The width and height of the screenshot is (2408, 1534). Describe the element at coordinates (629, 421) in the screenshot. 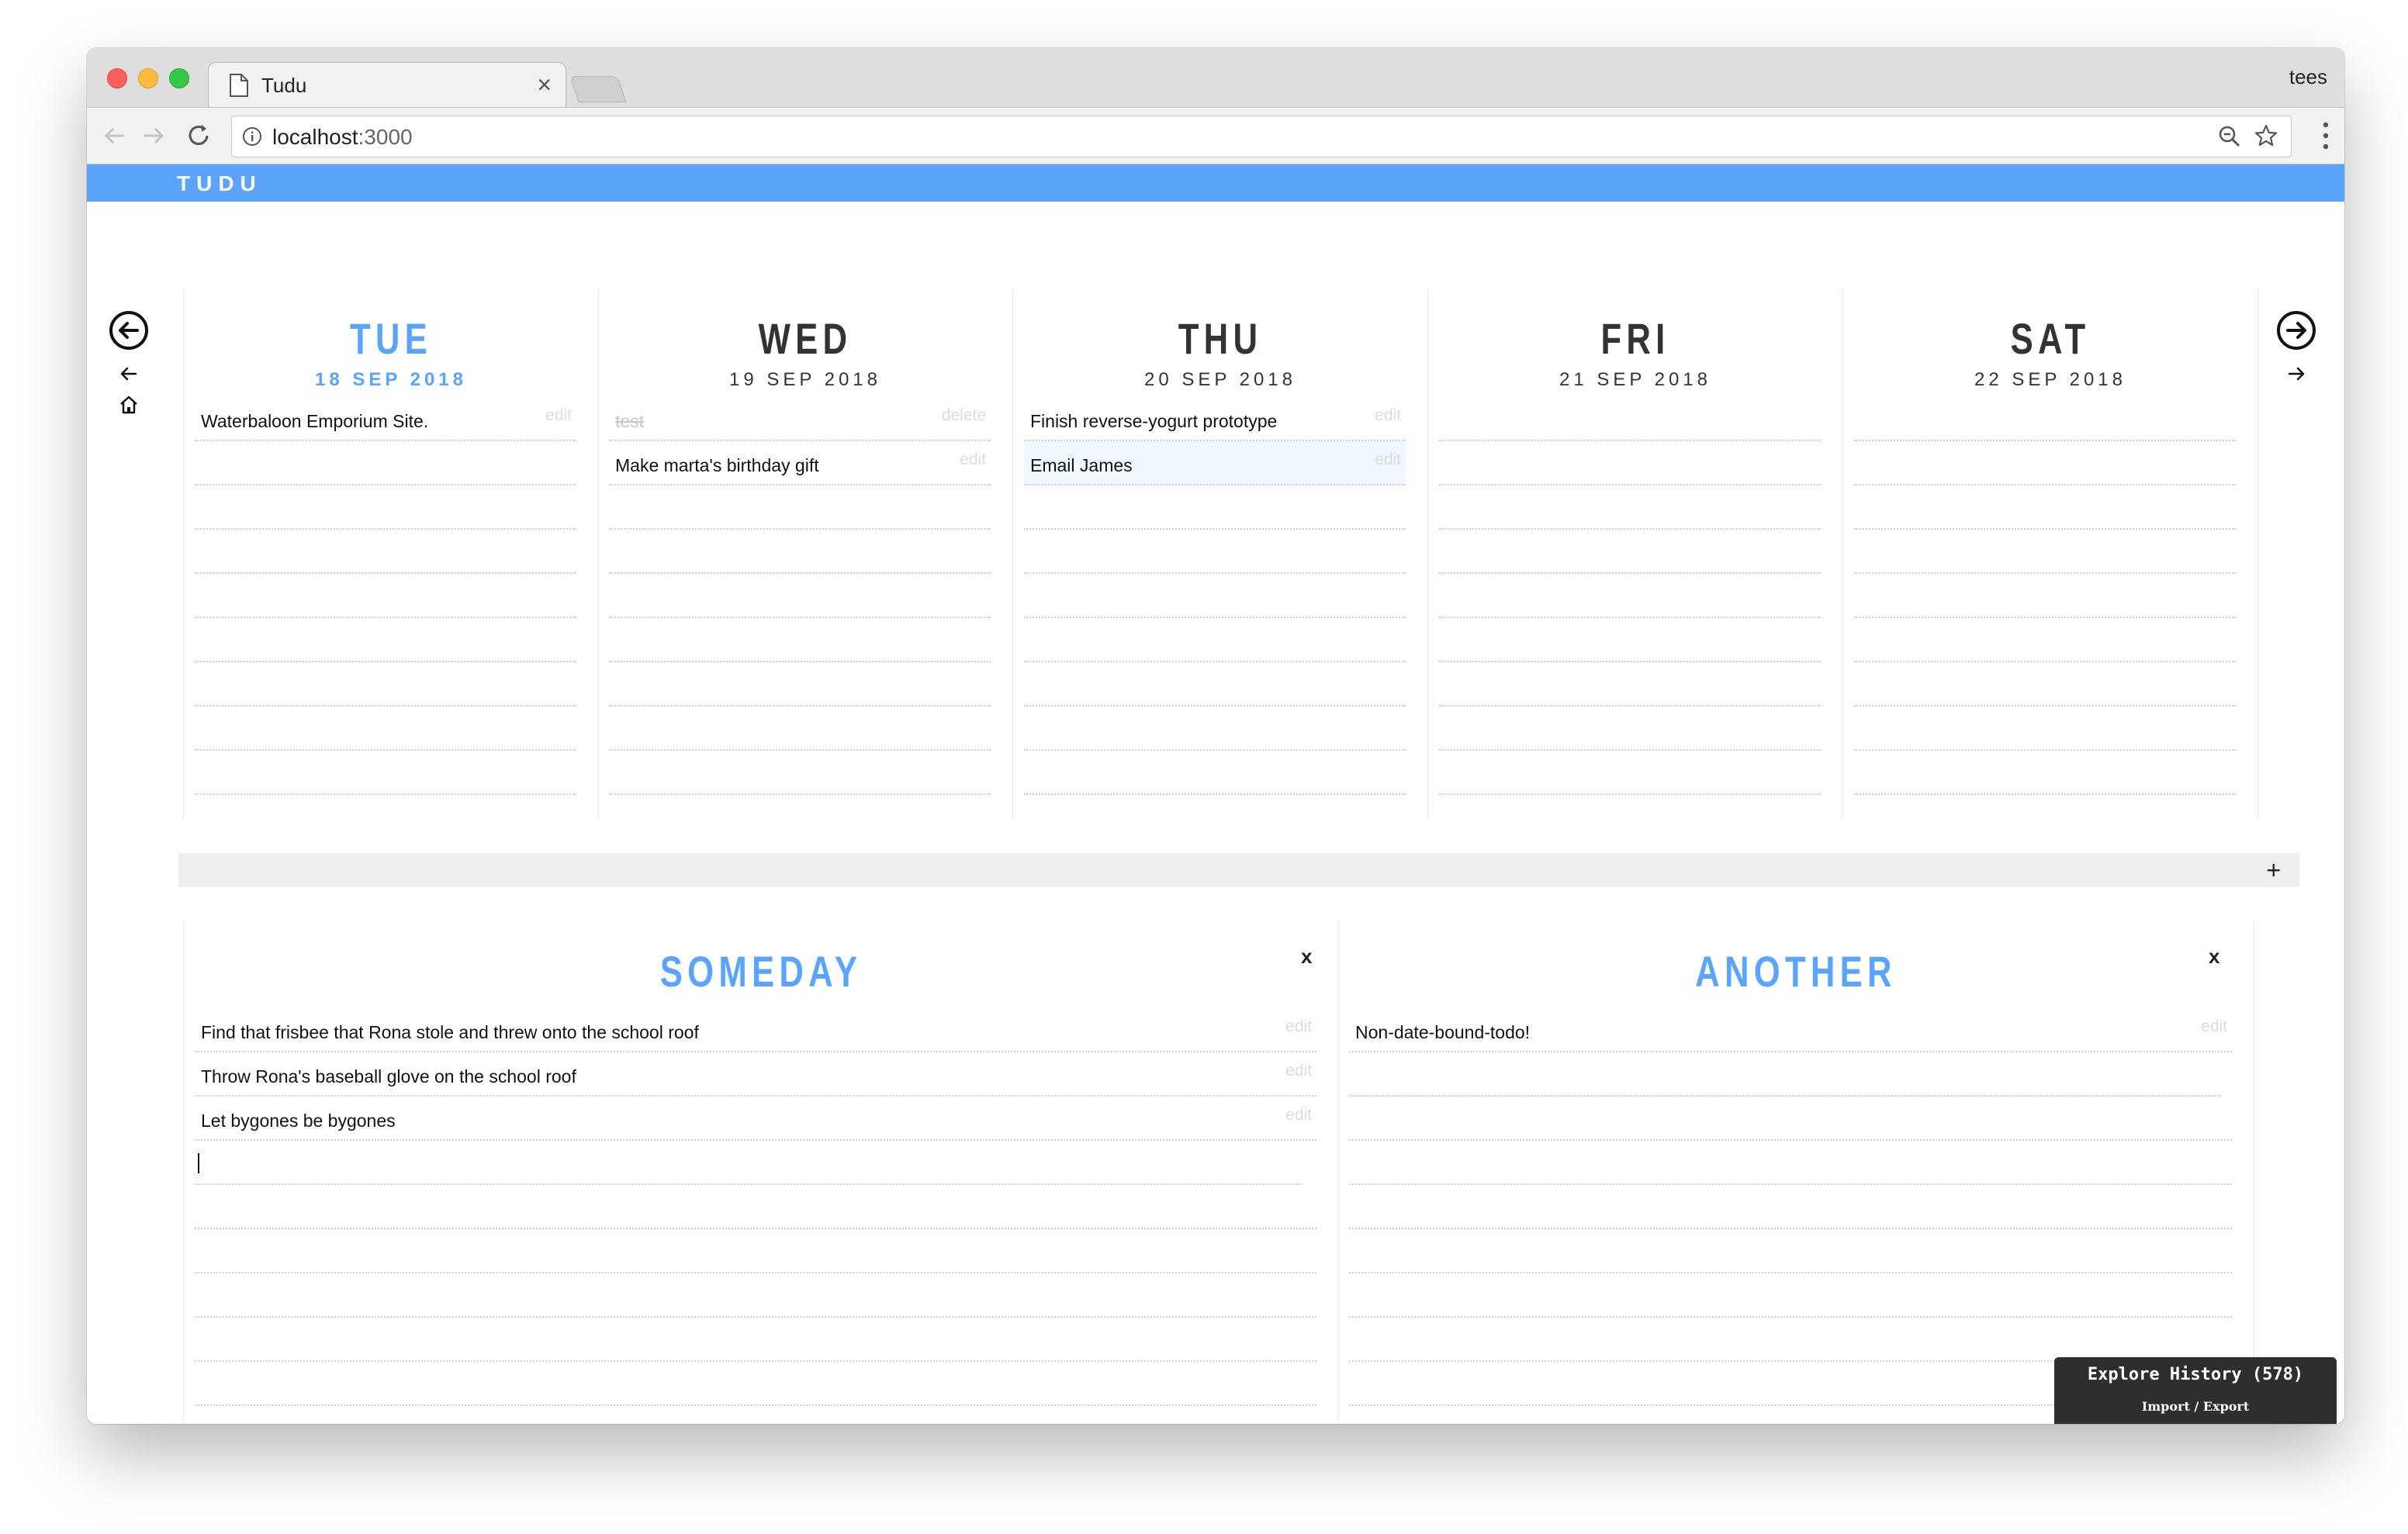

I see `todo-text: test` at that location.